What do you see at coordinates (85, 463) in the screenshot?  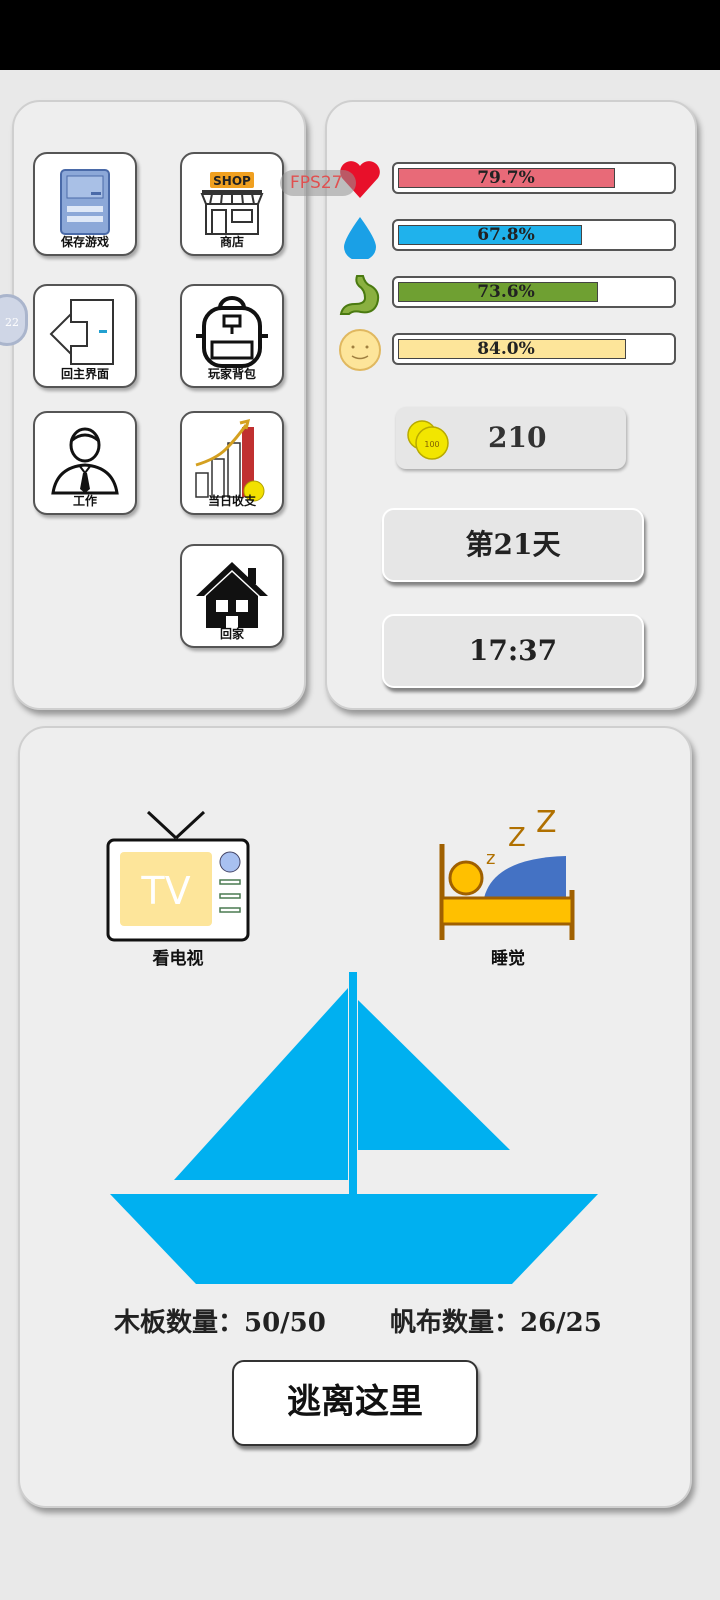 I see `work-button: 工作` at bounding box center [85, 463].